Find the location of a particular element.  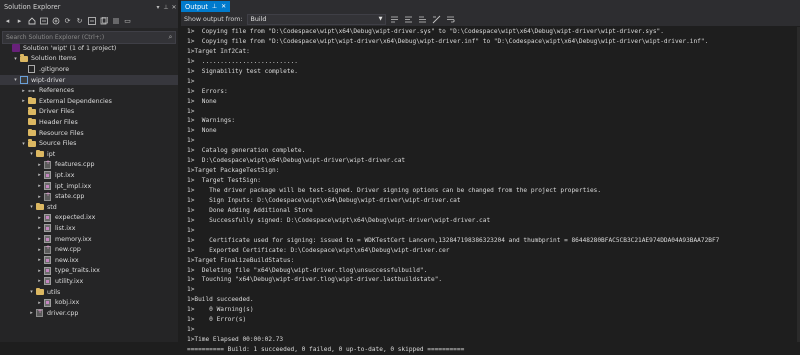

output-line: 1> Errors: is located at coordinates (207, 91).